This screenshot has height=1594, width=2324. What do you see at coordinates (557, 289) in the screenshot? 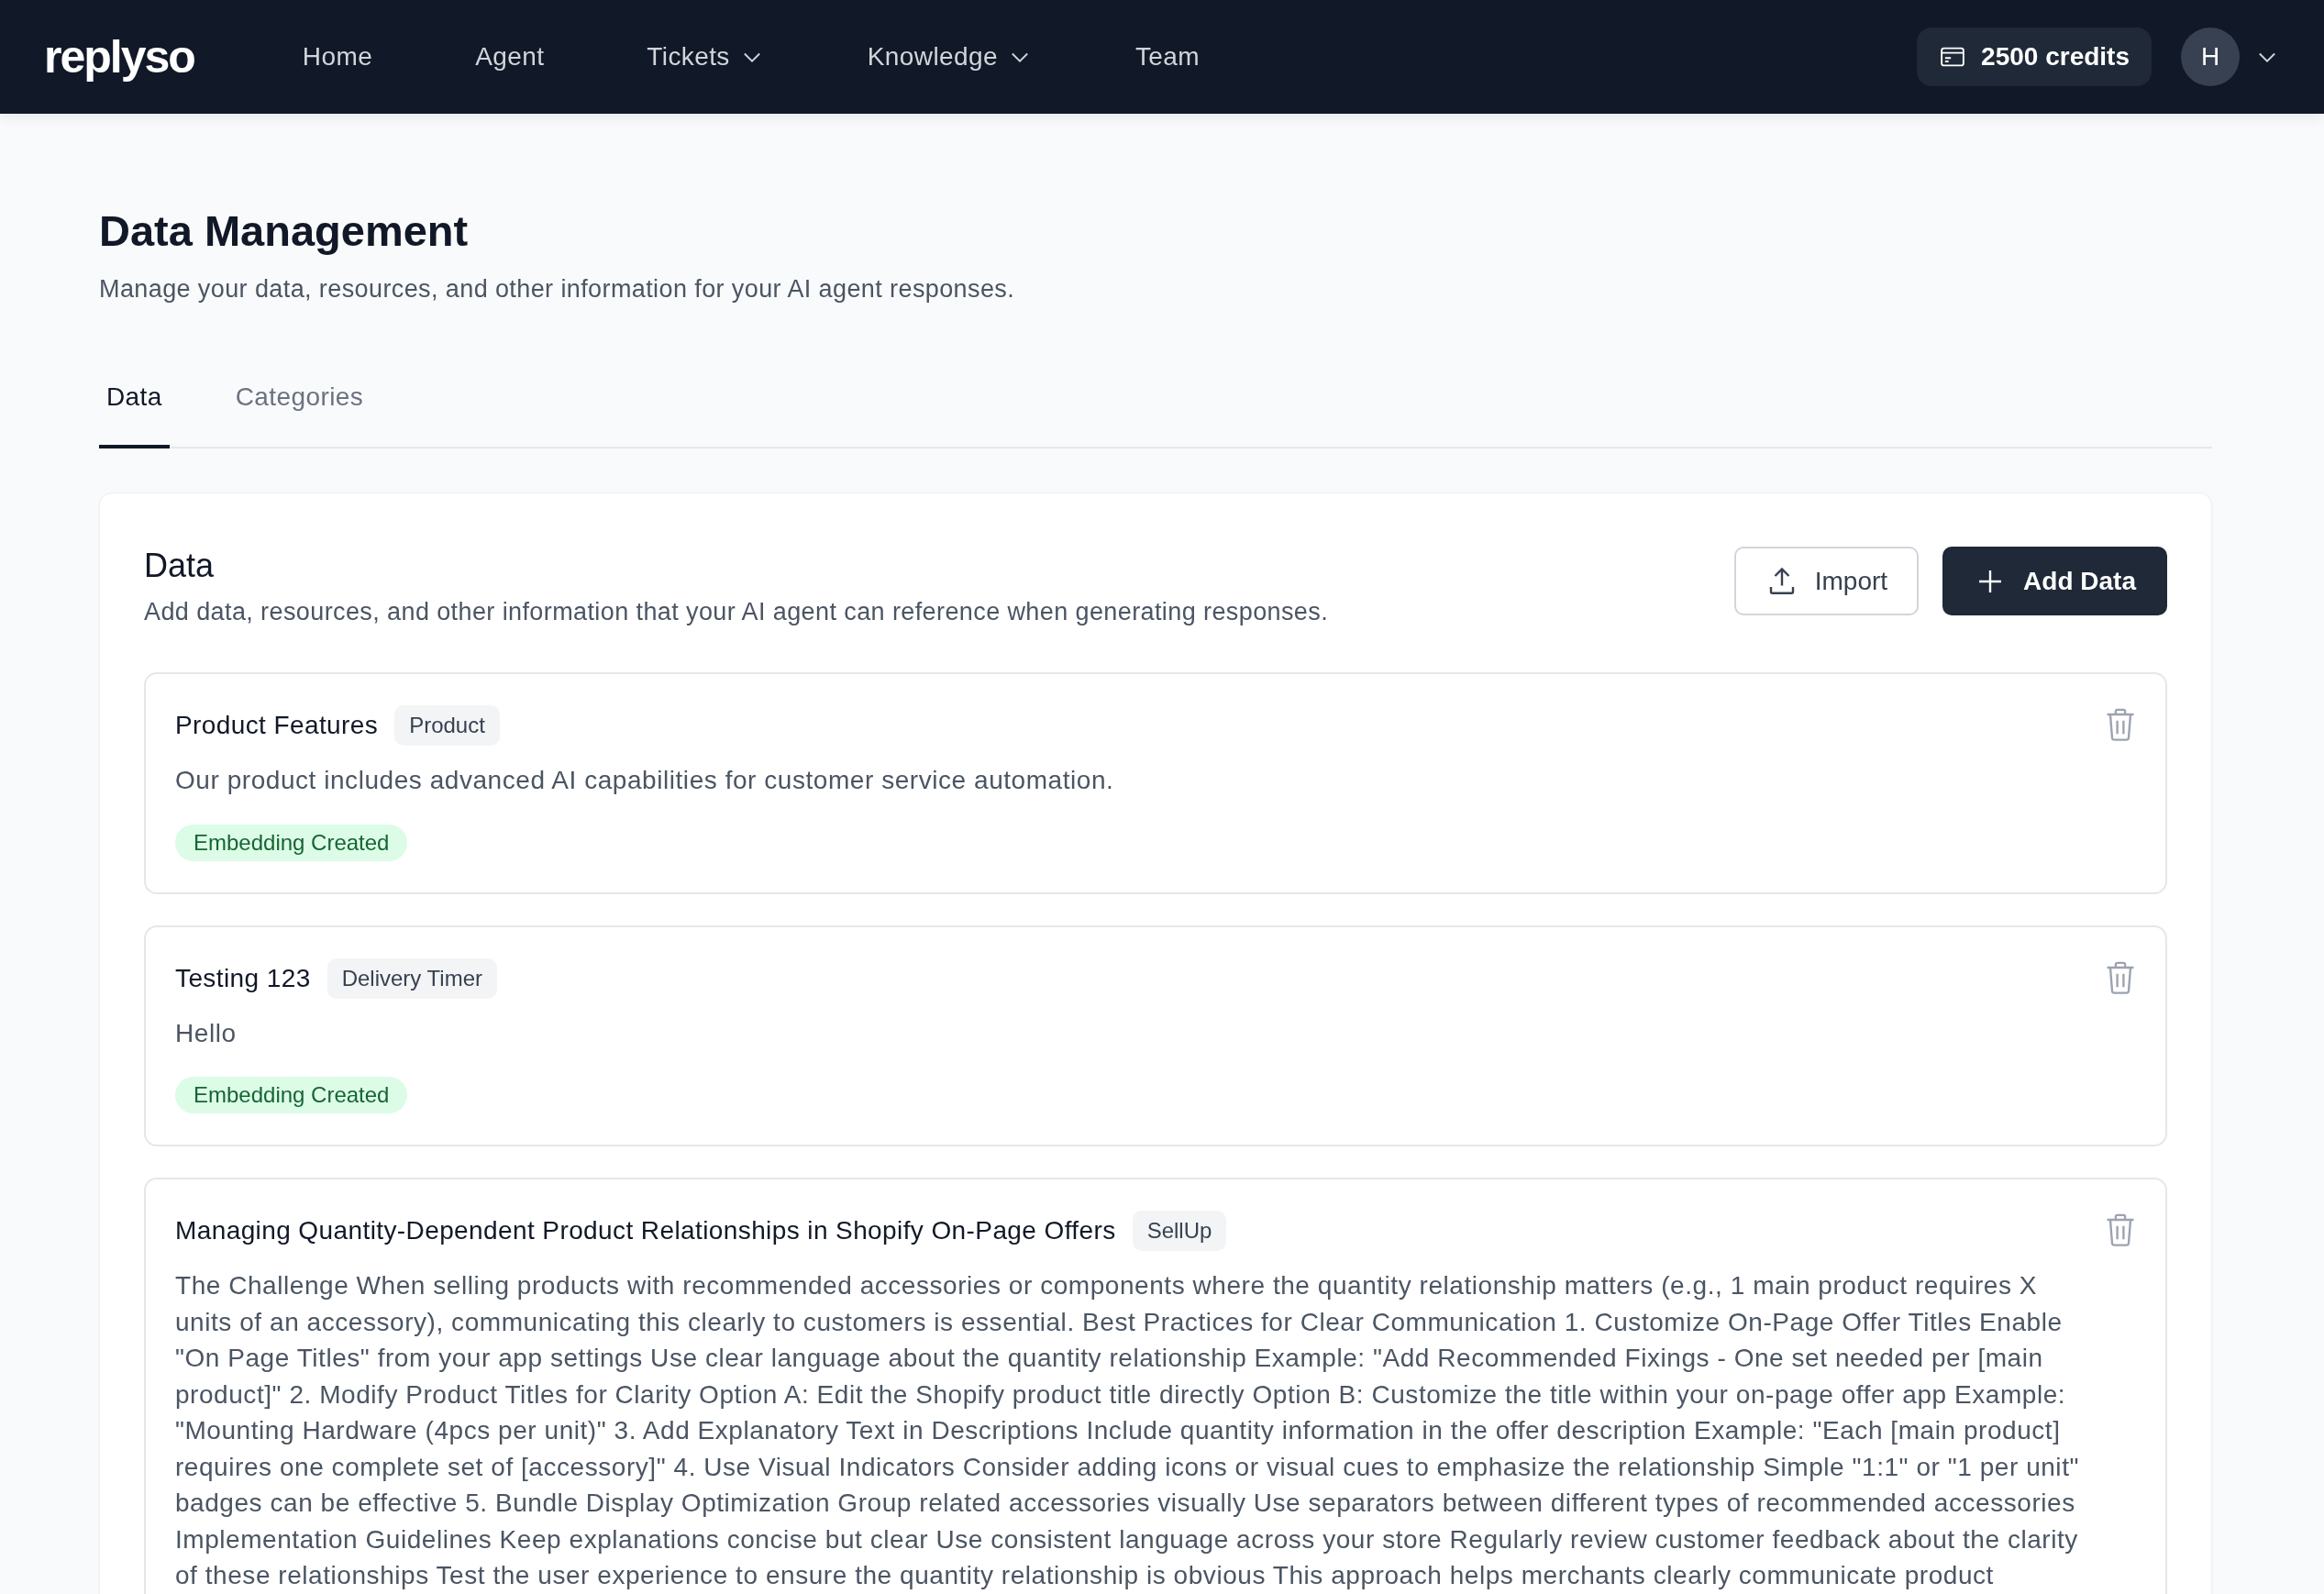
I see `page-subtitle: Manage your data, resources, and other information for your AI agent responses.` at bounding box center [557, 289].